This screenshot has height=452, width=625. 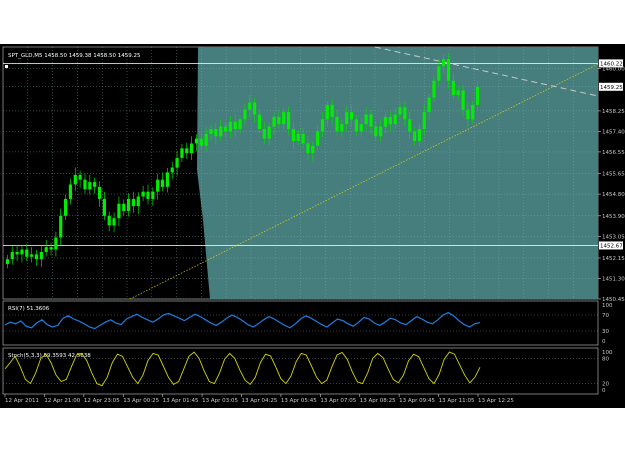 What do you see at coordinates (605, 316) in the screenshot?
I see `indicator-tick-label: 70` at bounding box center [605, 316].